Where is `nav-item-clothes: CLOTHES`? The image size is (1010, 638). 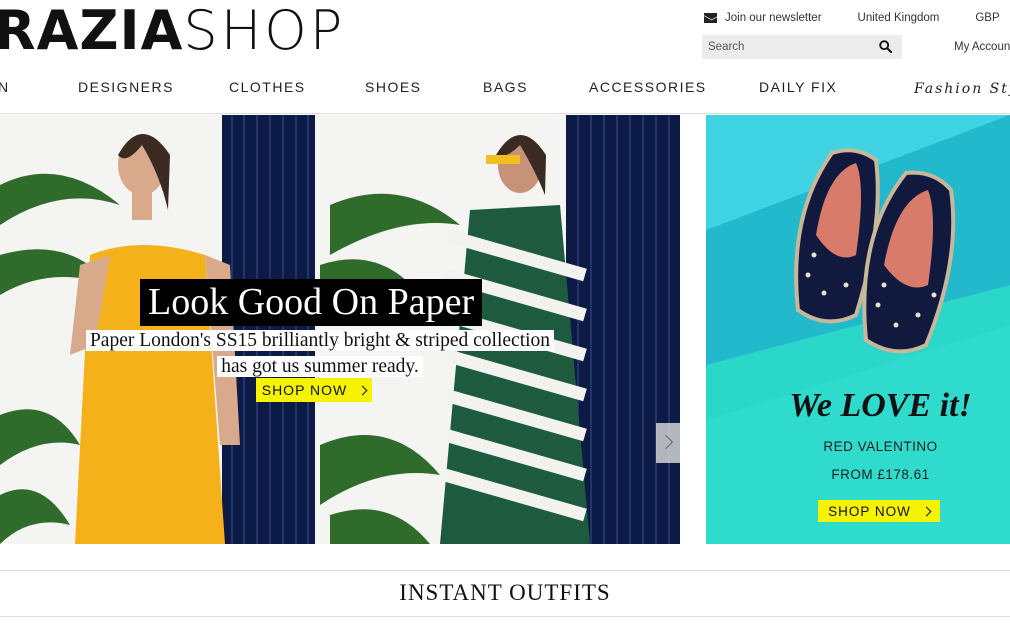 nav-item-clothes: CLOTHES is located at coordinates (267, 87).